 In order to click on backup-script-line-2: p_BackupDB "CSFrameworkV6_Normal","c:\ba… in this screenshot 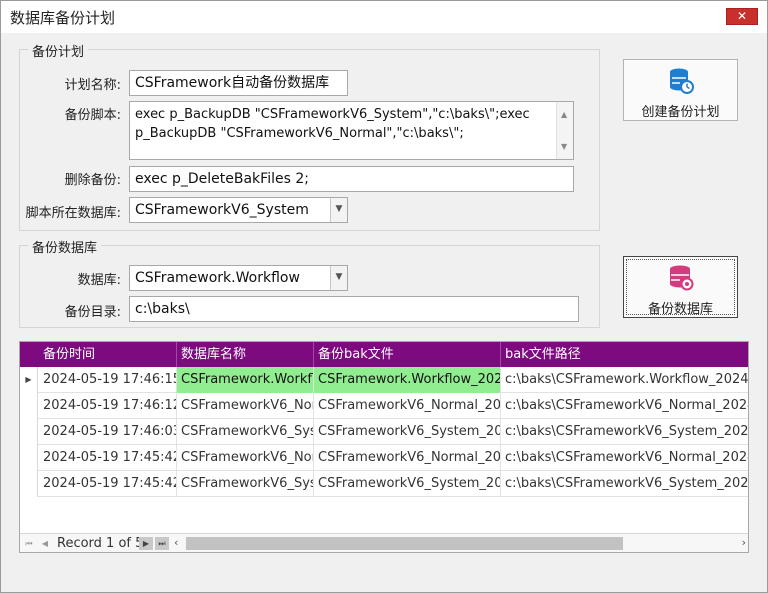, I will do `click(299, 133)`.